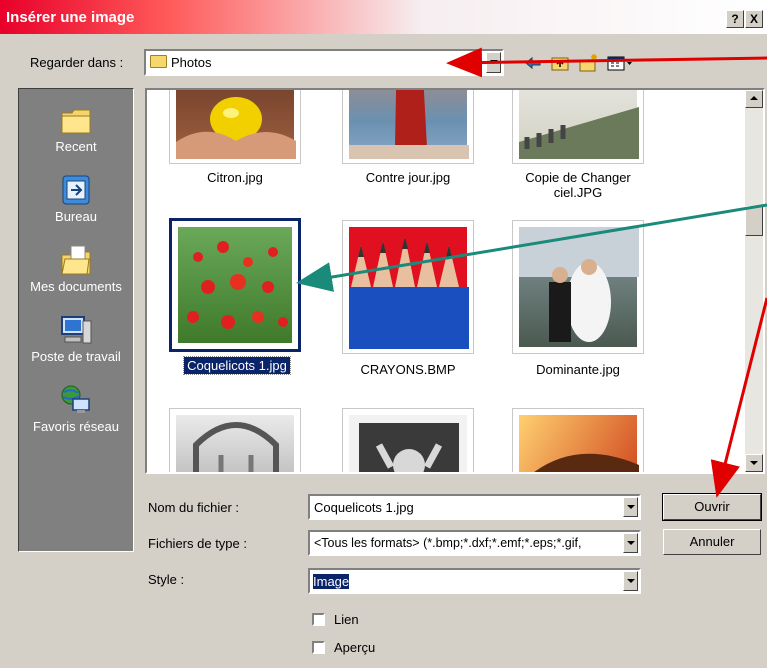 Image resolution: width=767 pixels, height=668 pixels. I want to click on place-mes-documents: Mes documents, so click(76, 268).